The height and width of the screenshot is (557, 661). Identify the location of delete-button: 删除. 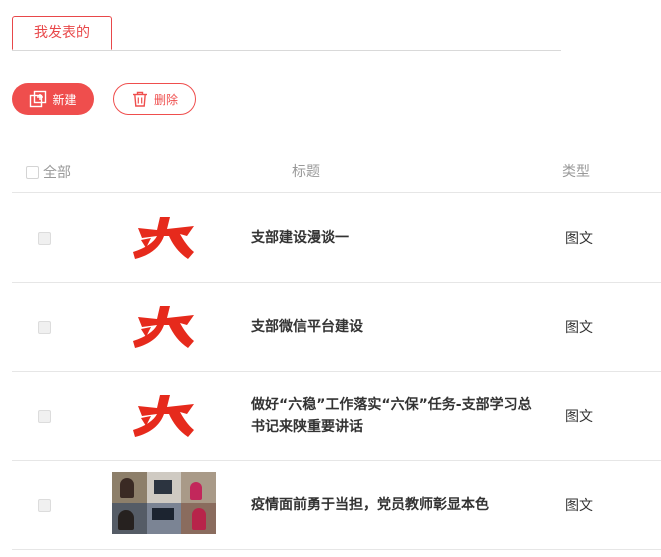
(154, 99).